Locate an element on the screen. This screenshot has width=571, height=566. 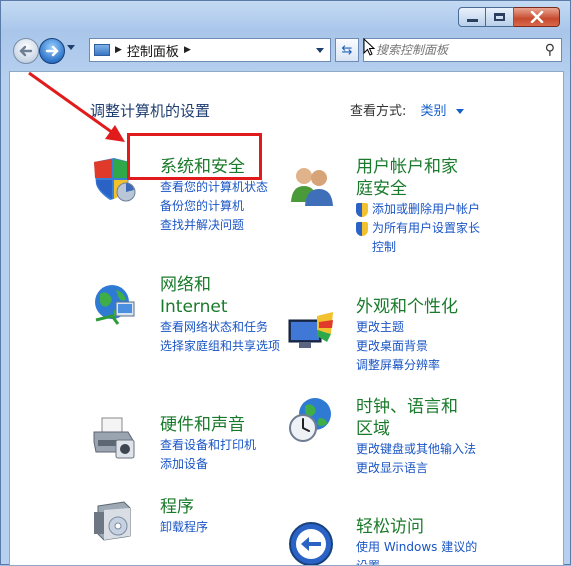
appearance-monitor-icon is located at coordinates (311, 332).